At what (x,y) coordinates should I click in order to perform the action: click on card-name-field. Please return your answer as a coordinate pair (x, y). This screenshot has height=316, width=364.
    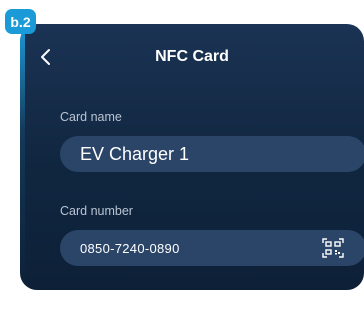
    Looking at the image, I should click on (212, 154).